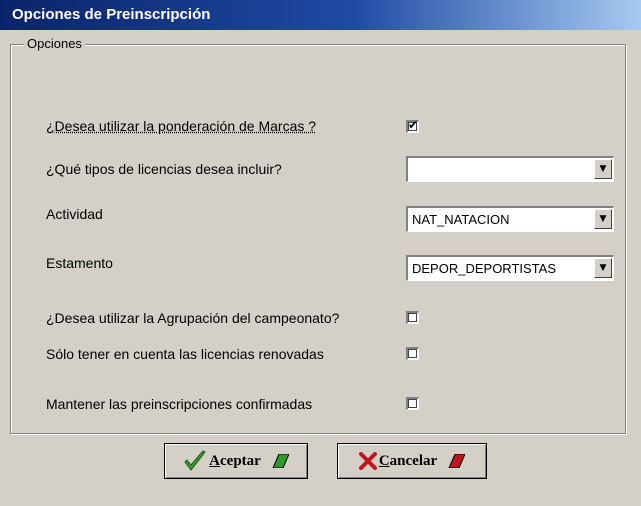  I want to click on estamento-label: Estamento, so click(79, 263).